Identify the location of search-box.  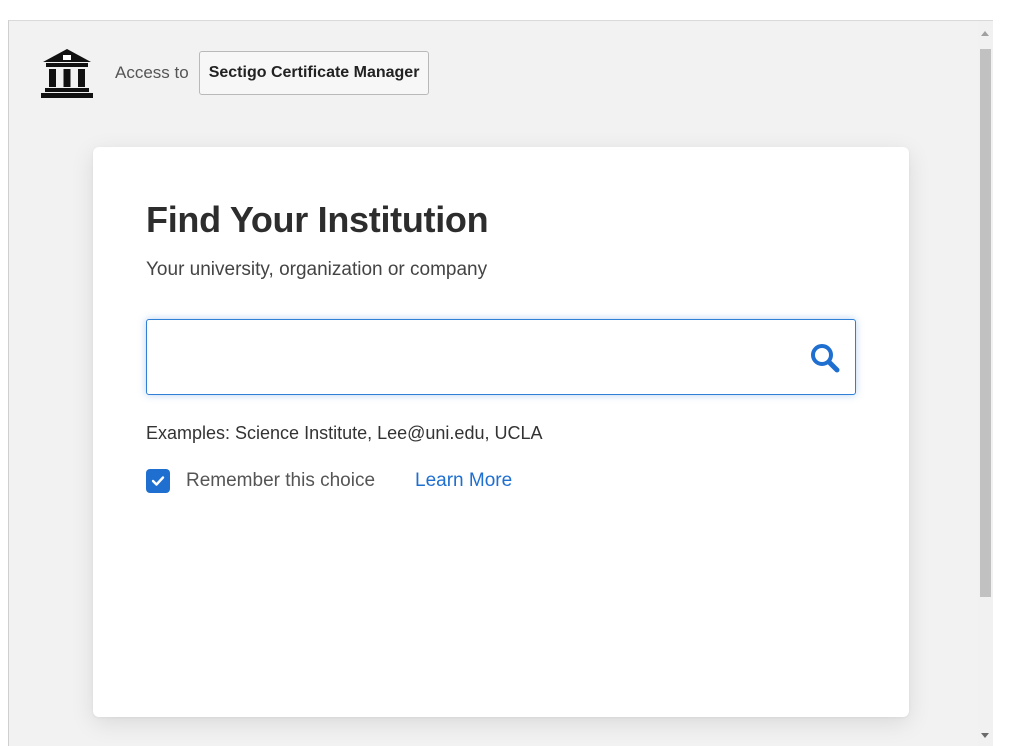
(501, 357).